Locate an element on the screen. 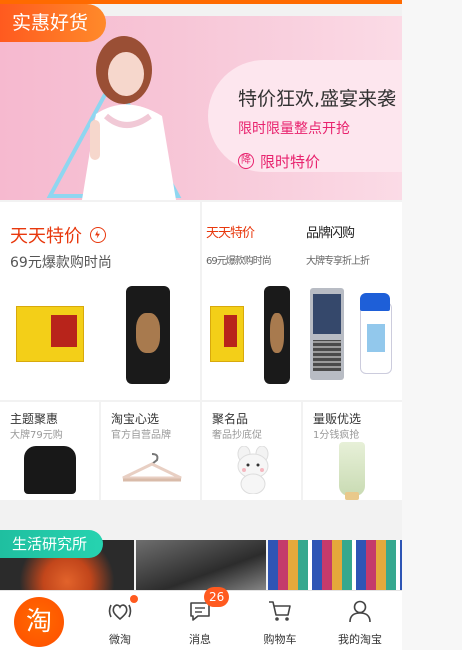 The image size is (462, 650). lightning-icon is located at coordinates (98, 235).